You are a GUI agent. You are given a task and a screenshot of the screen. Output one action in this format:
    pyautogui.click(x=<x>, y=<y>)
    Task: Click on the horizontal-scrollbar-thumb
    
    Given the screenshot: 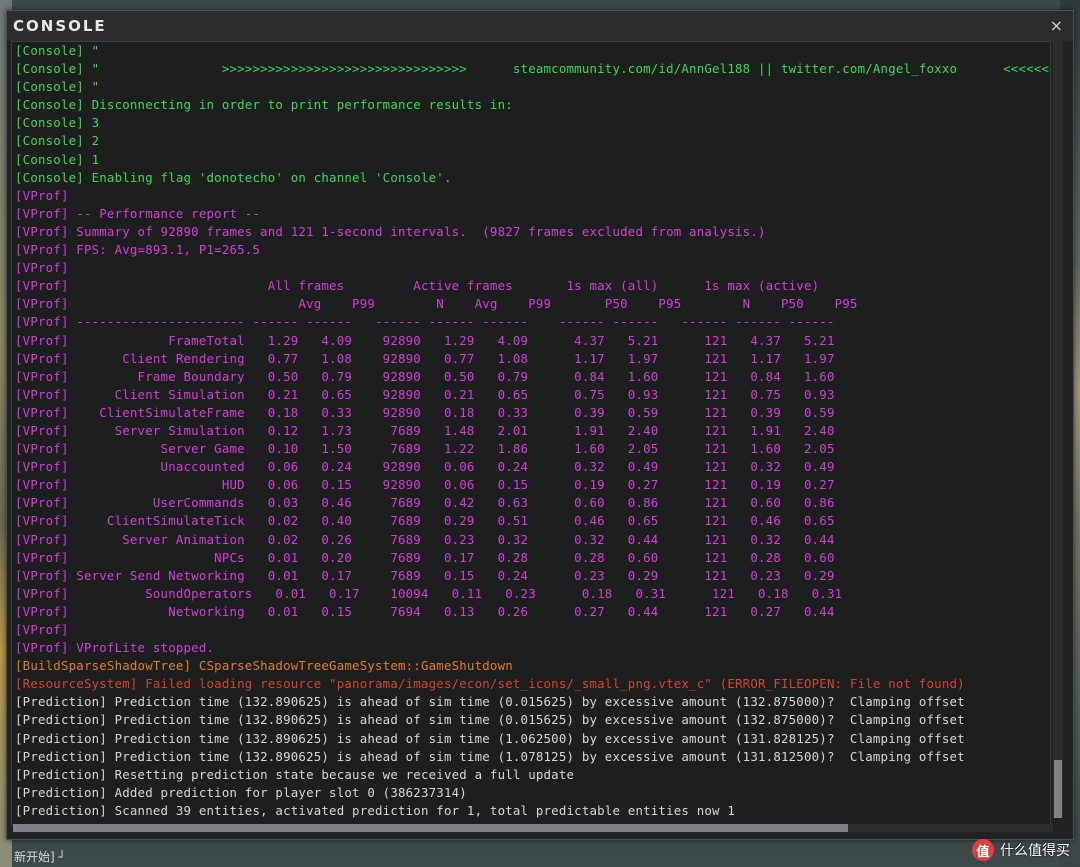 What is the action you would take?
    pyautogui.click(x=430, y=828)
    